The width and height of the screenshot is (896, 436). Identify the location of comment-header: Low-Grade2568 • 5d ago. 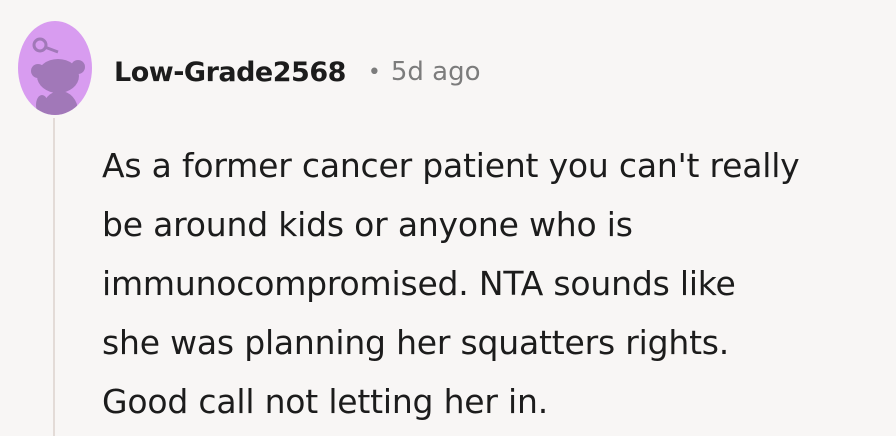
(297, 72).